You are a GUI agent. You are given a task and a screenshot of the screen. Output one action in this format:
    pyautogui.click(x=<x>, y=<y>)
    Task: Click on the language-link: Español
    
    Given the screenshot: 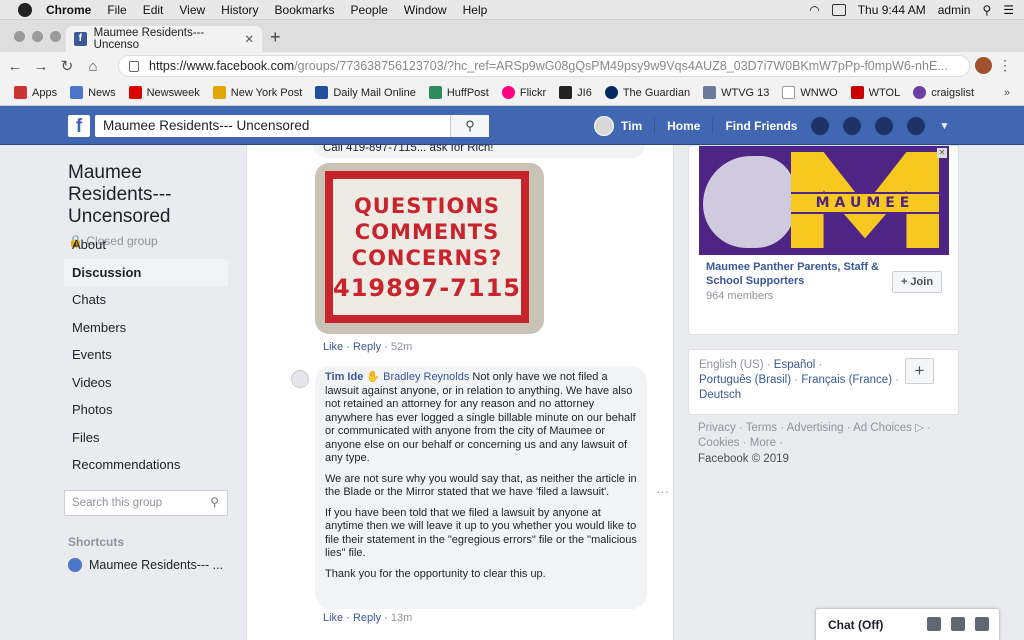 What is the action you would take?
    pyautogui.click(x=795, y=365)
    